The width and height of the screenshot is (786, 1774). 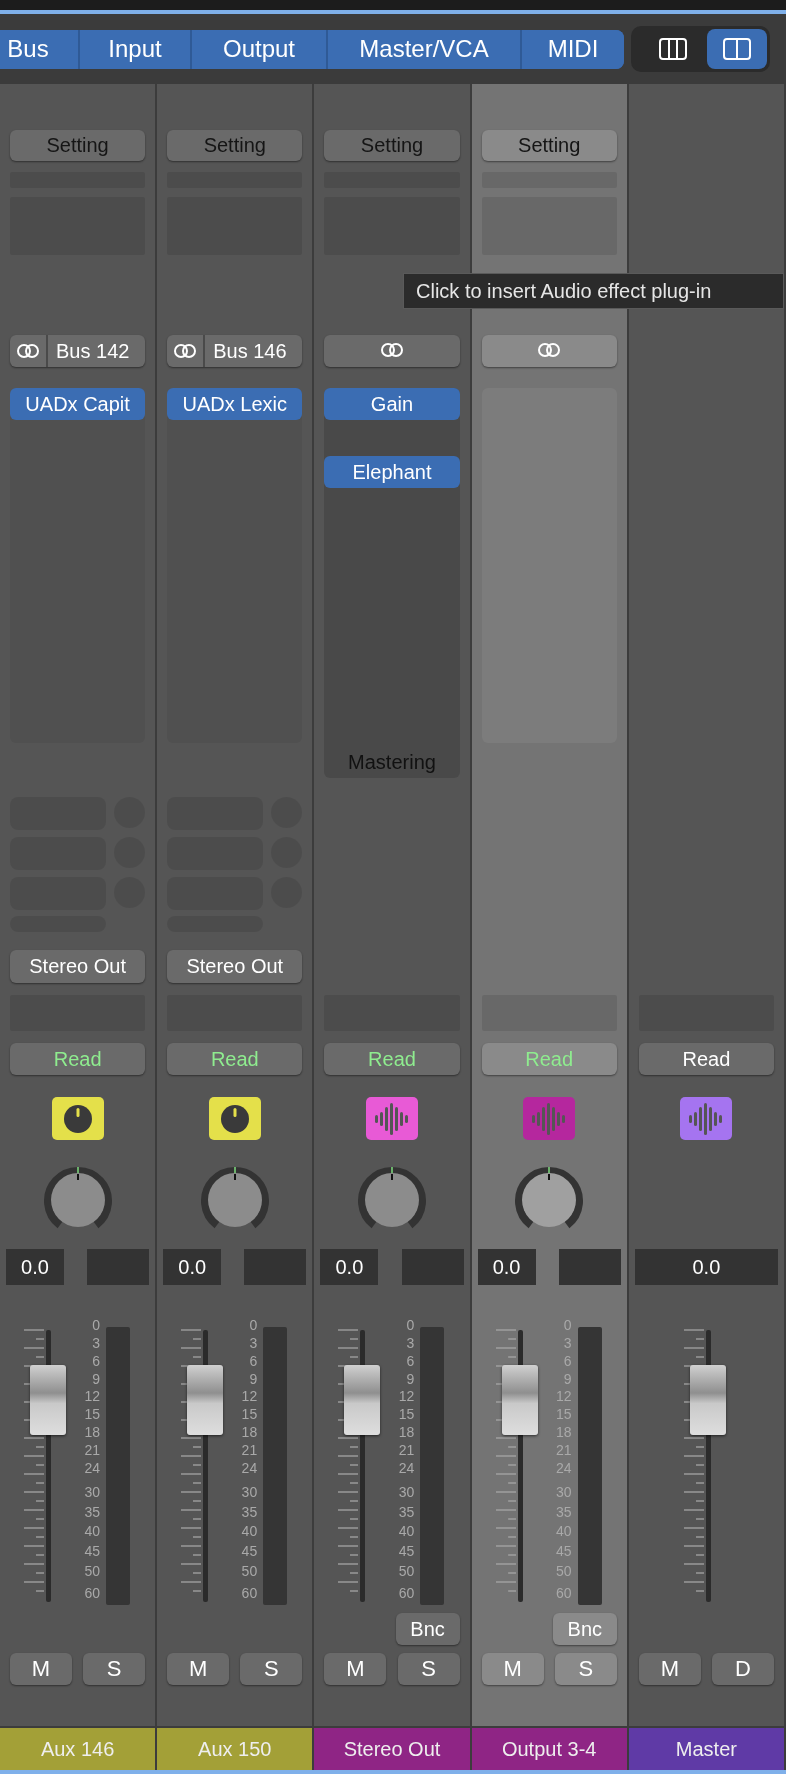 I want to click on plugin-slot: Gain, so click(x=392, y=404).